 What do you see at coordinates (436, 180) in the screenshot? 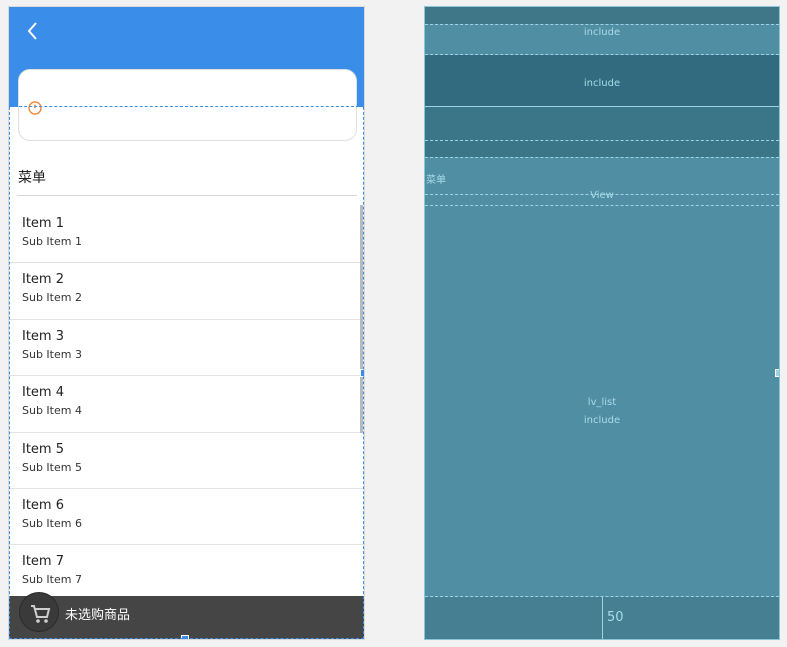
I see `bp-menu-label: 菜单` at bounding box center [436, 180].